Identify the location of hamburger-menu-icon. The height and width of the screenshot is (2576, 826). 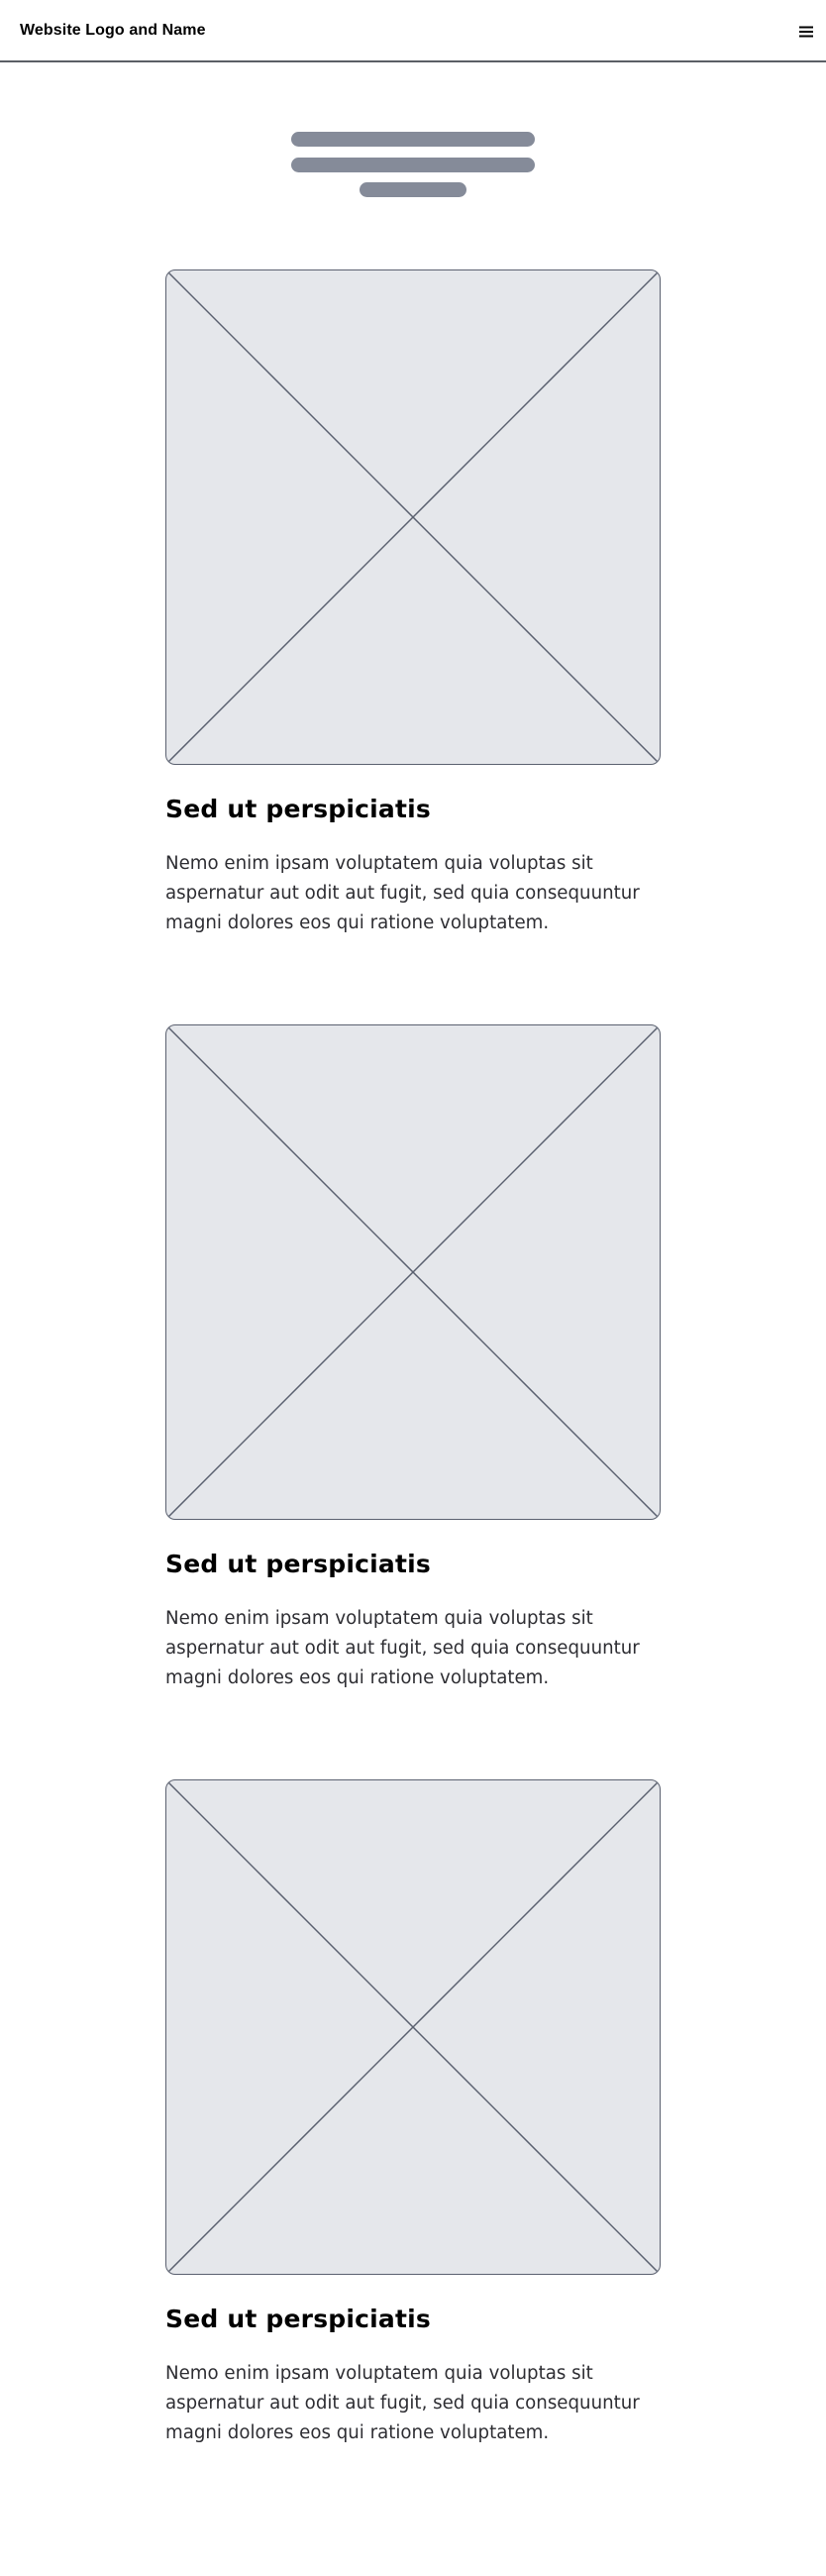
(806, 32).